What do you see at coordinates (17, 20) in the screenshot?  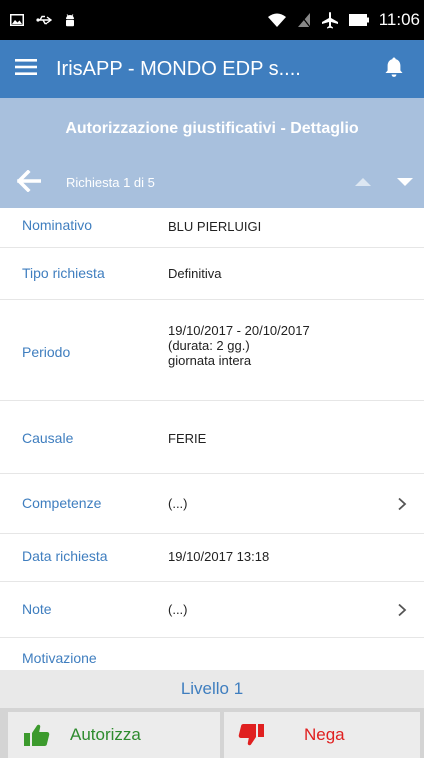 I see `screenshot-icon` at bounding box center [17, 20].